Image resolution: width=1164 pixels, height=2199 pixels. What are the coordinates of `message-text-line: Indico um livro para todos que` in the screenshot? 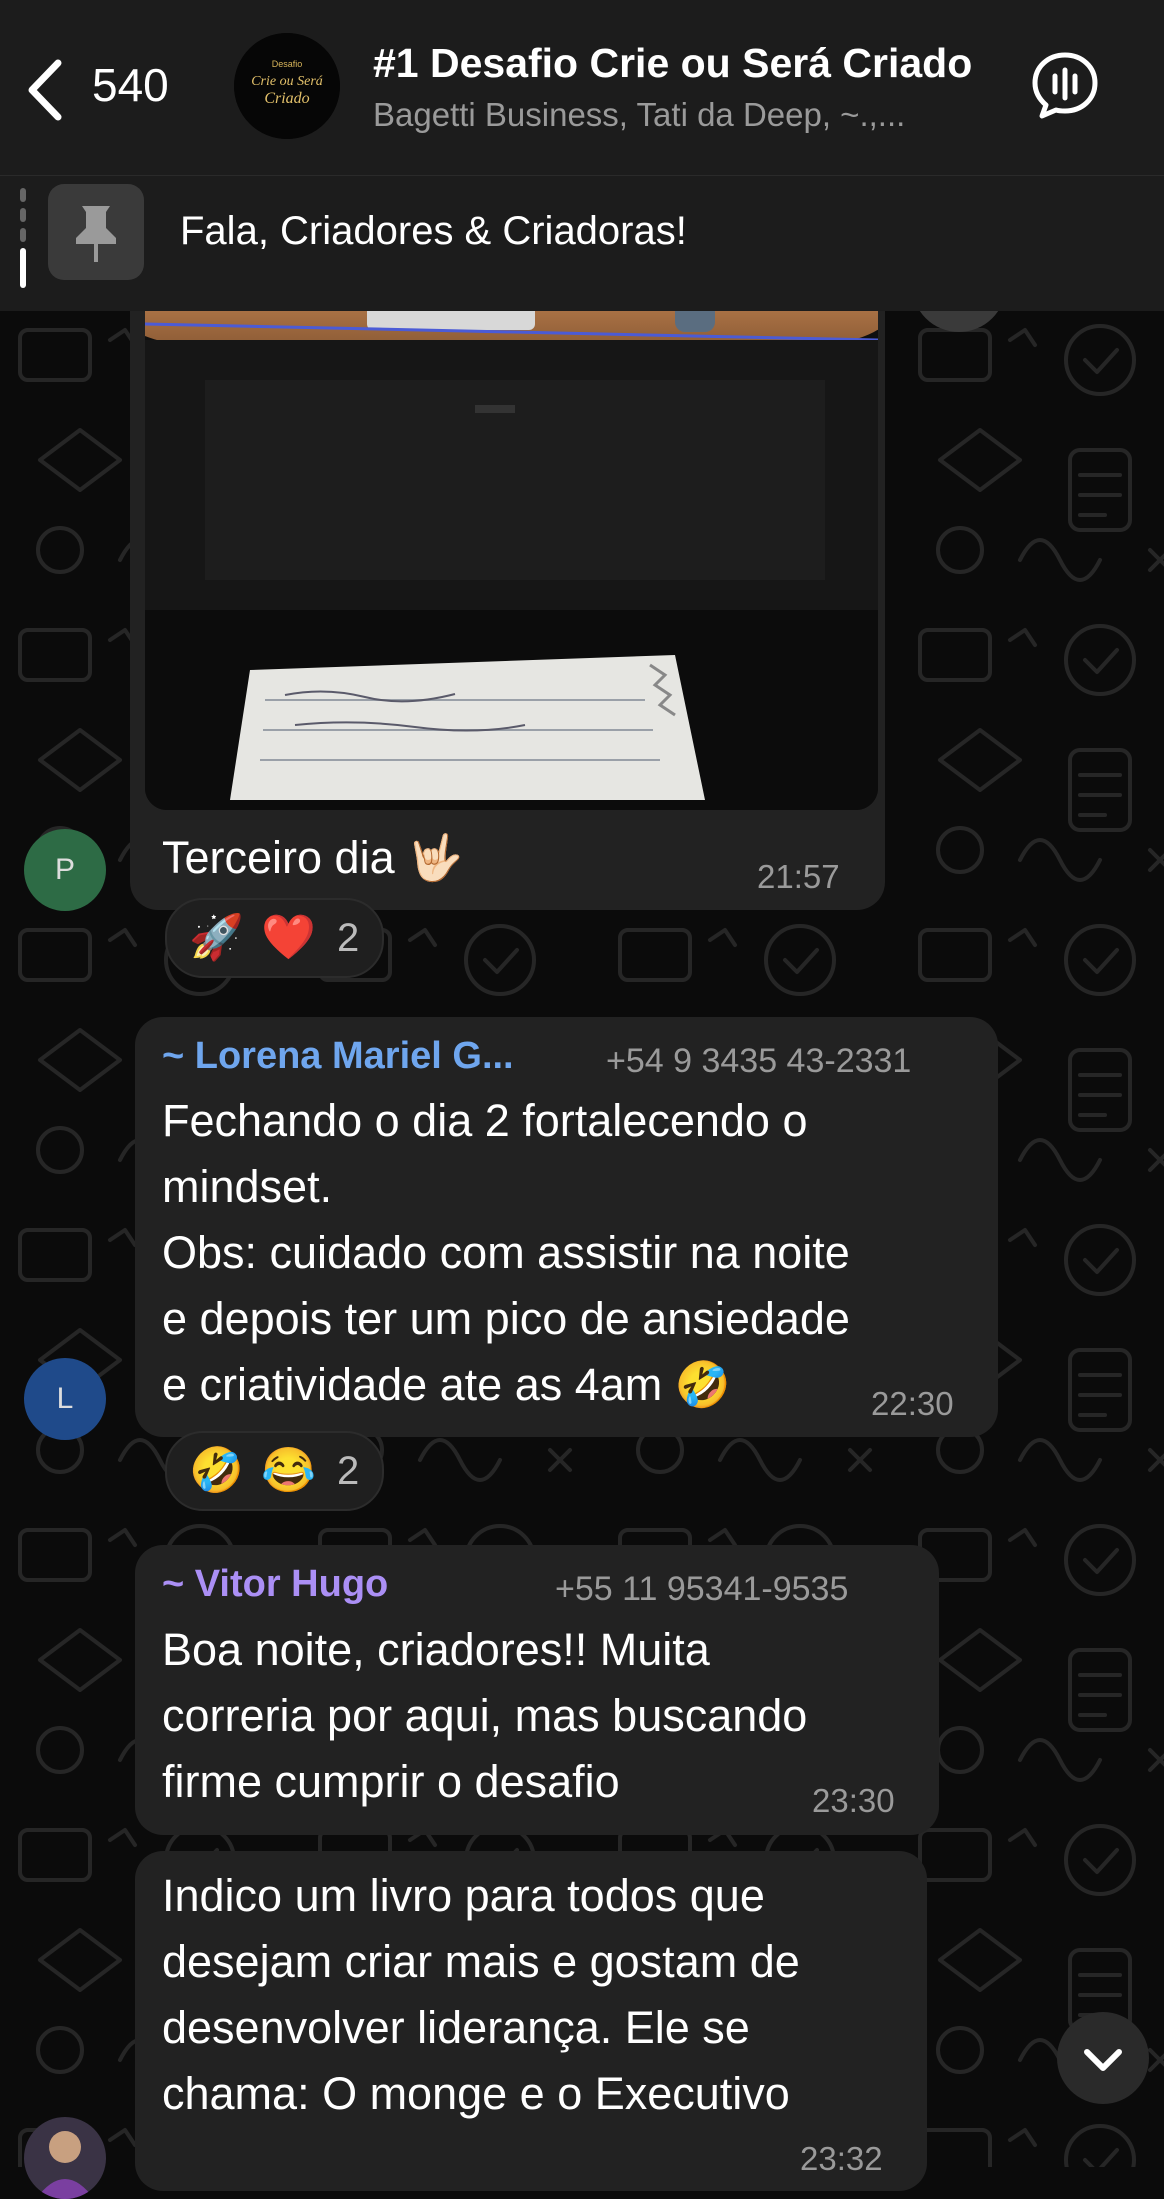 It's located at (463, 1895).